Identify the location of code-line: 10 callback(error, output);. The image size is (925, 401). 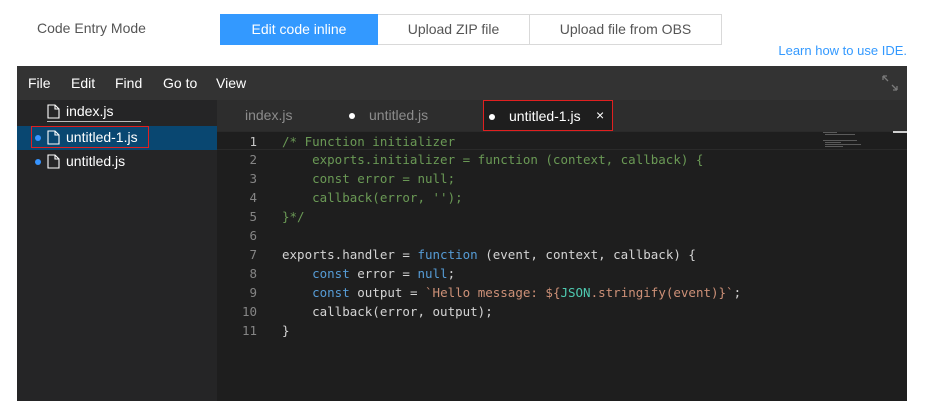
(562, 311).